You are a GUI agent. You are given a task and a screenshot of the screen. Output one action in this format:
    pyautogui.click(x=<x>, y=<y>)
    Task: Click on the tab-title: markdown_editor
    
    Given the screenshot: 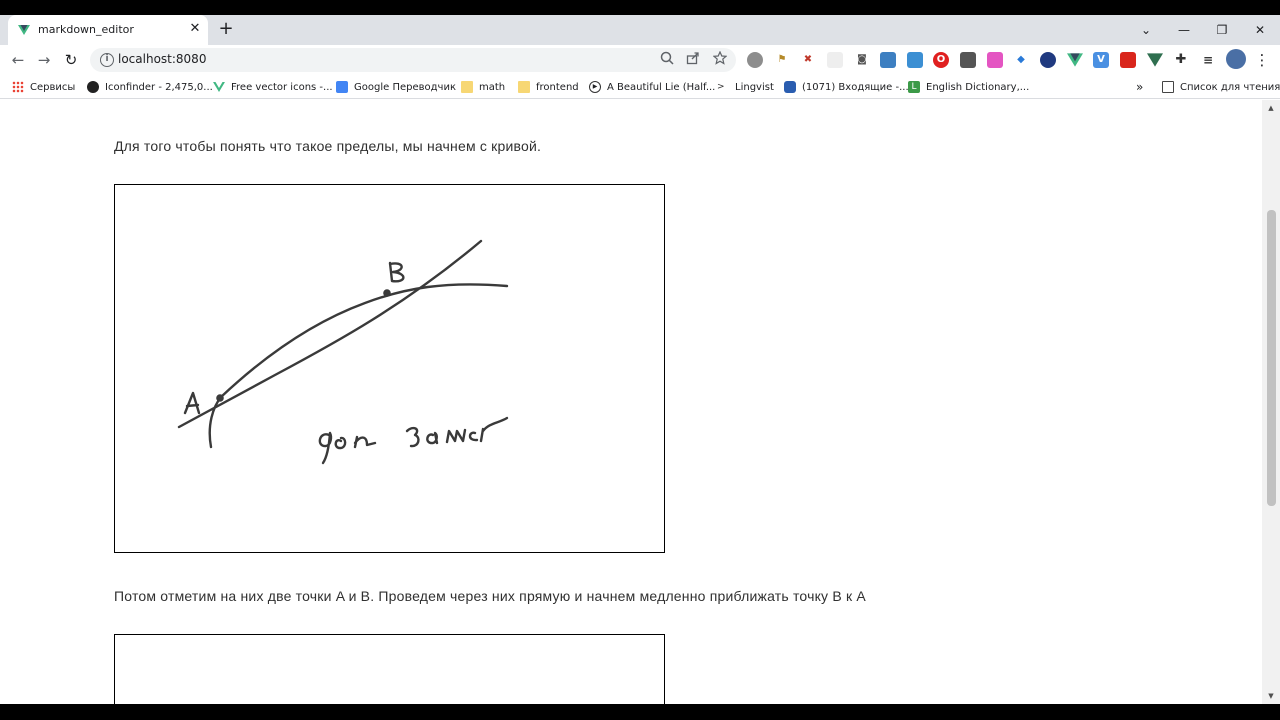 What is the action you would take?
    pyautogui.click(x=86, y=29)
    